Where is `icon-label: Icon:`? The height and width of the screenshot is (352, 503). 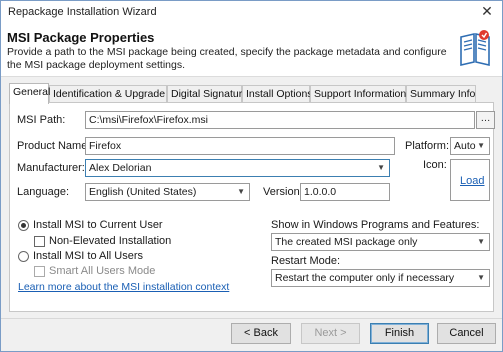
icon-label: Icon: is located at coordinates (435, 165).